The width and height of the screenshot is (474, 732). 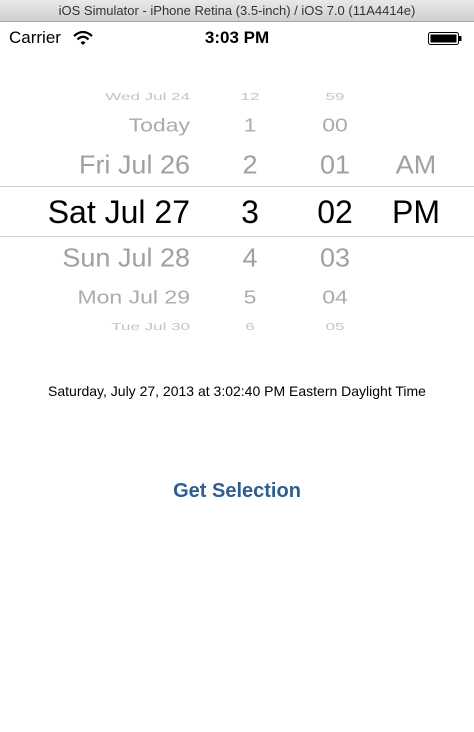 What do you see at coordinates (335, 76) in the screenshot?
I see `minute-row: 58` at bounding box center [335, 76].